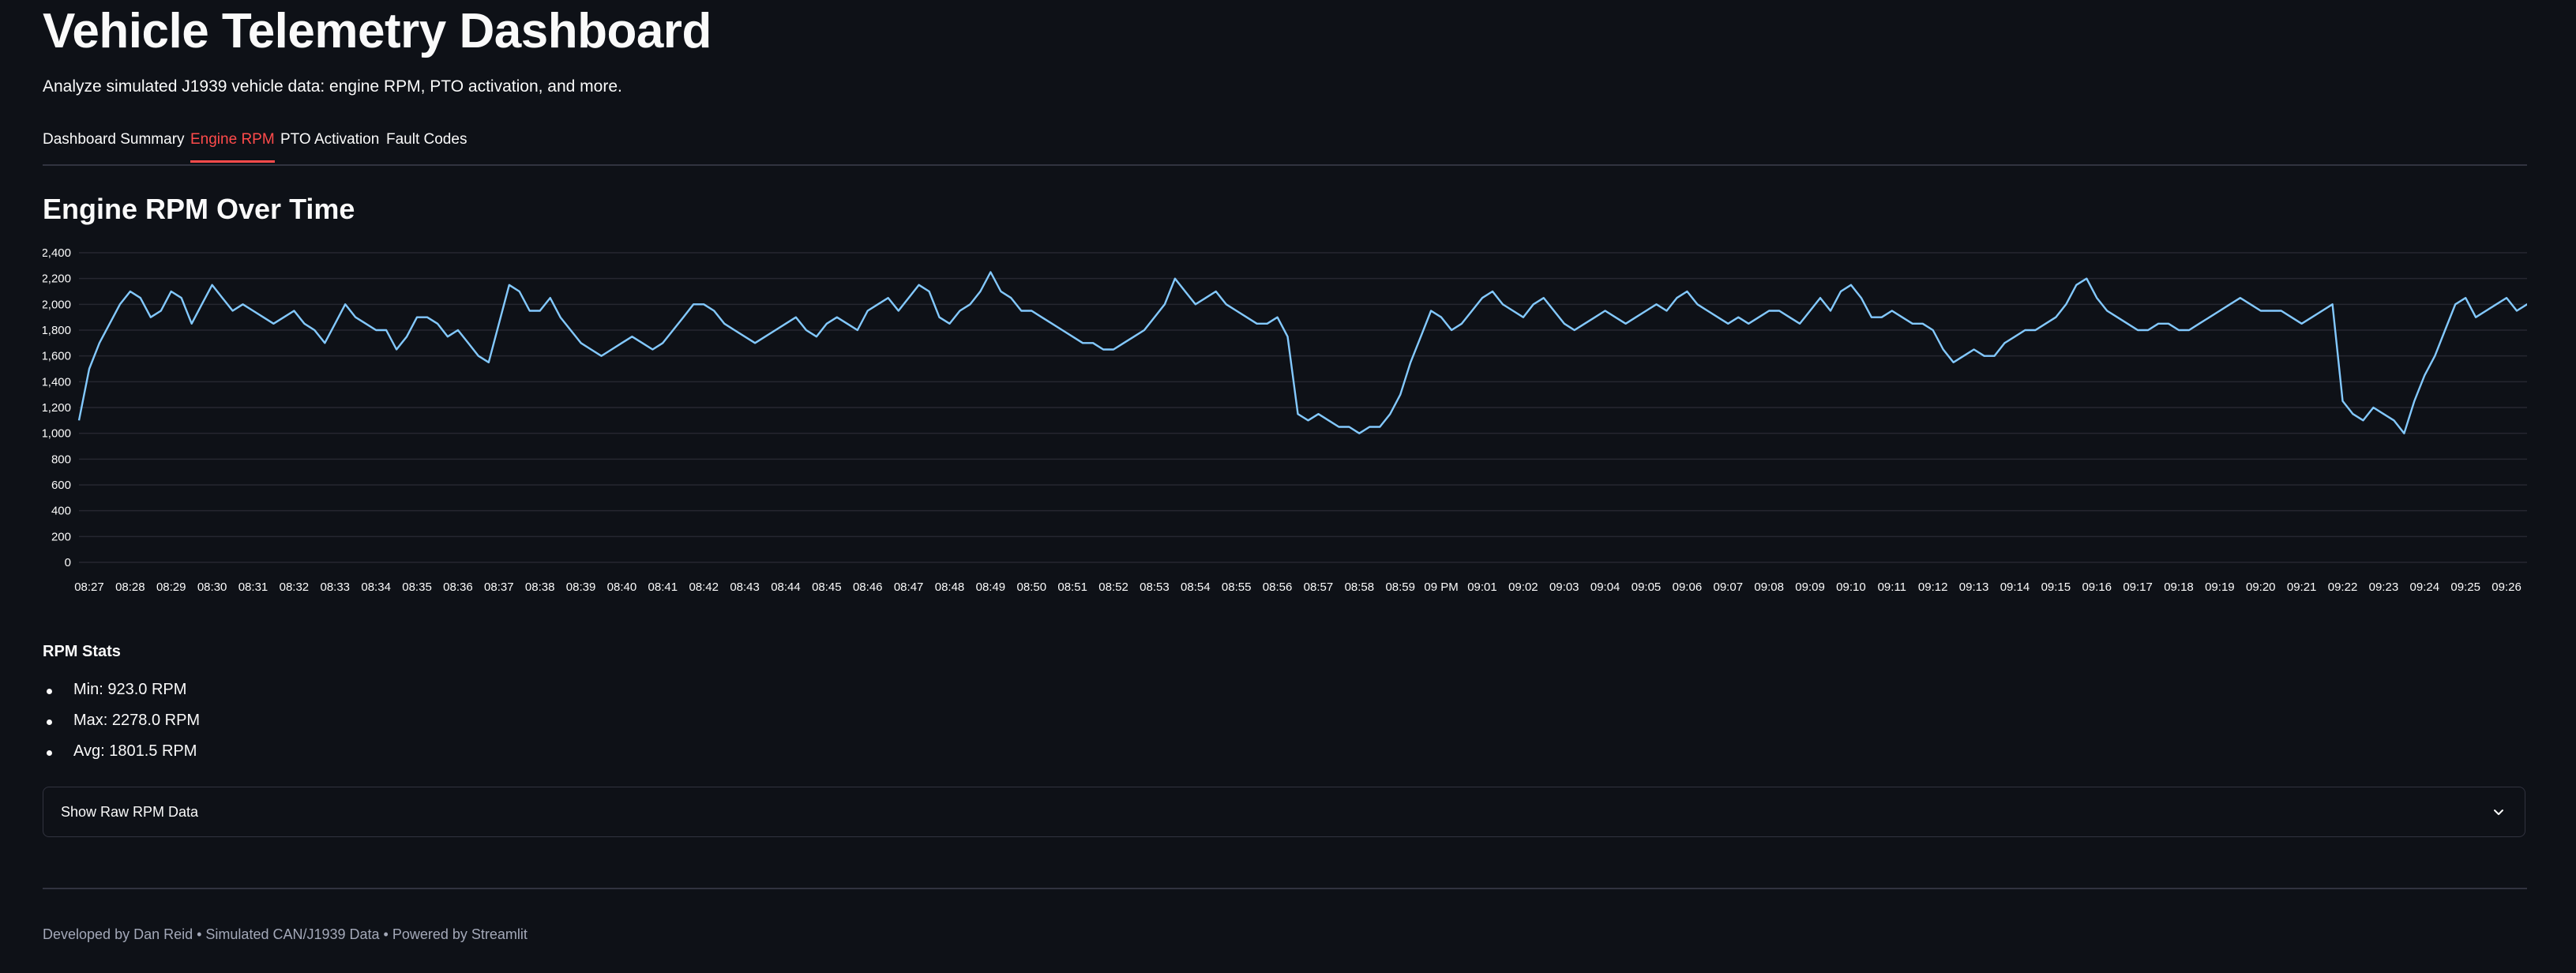  Describe the element at coordinates (329, 145) in the screenshot. I see `tab-pto-activation: PTO Activation` at that location.